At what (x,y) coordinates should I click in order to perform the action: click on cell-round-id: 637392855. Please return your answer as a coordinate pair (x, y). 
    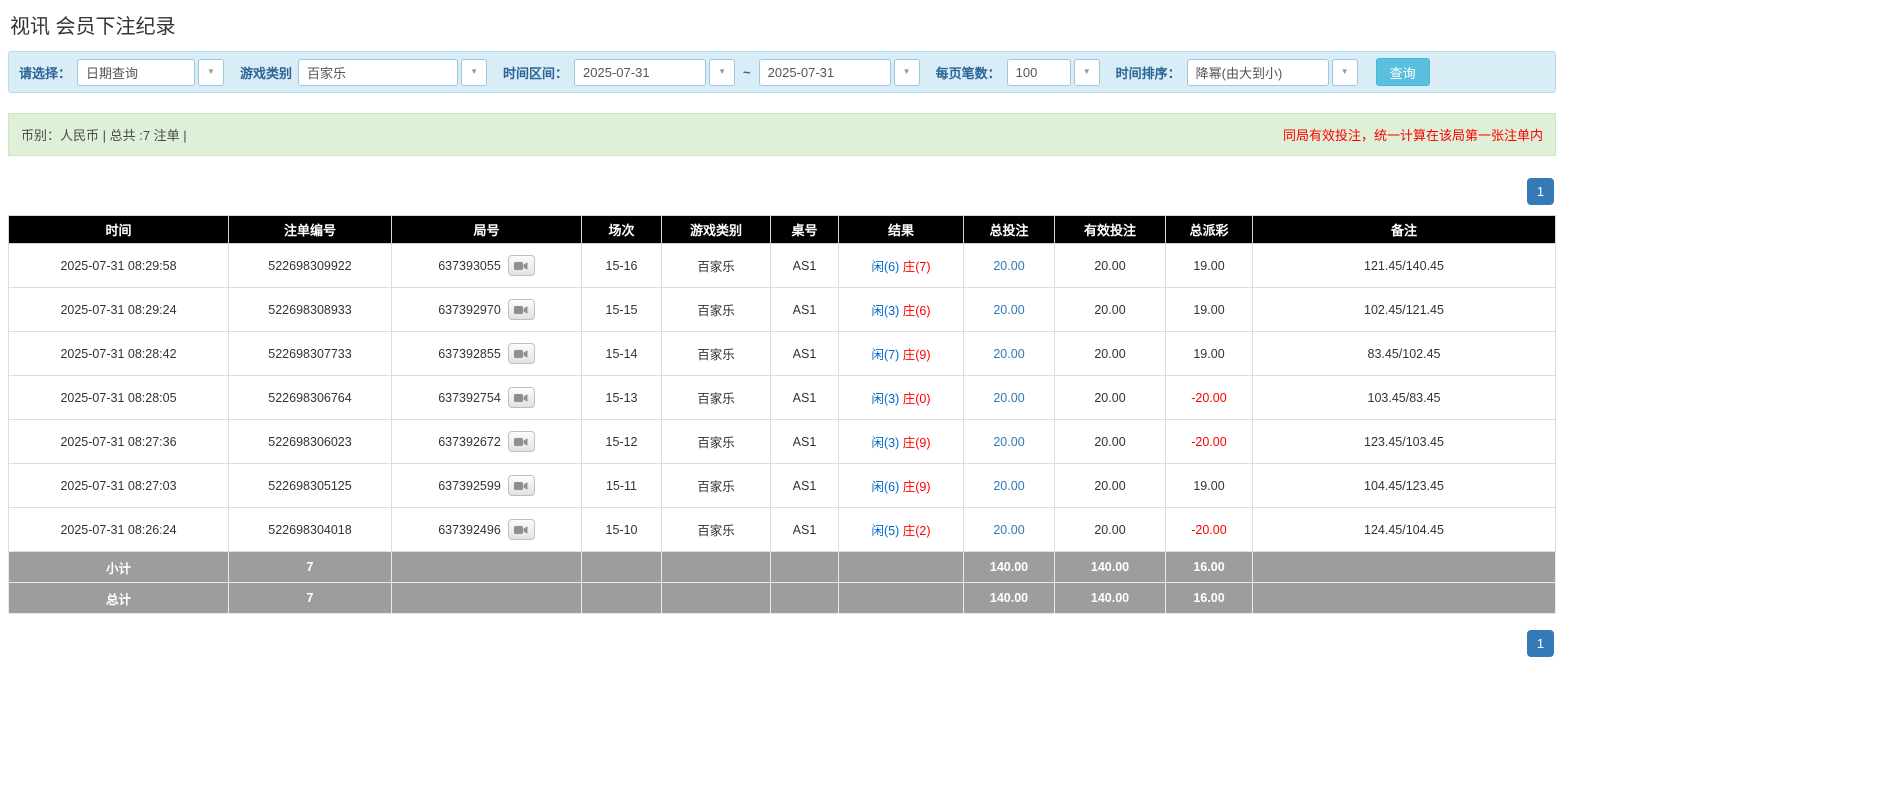
    Looking at the image, I should click on (486, 353).